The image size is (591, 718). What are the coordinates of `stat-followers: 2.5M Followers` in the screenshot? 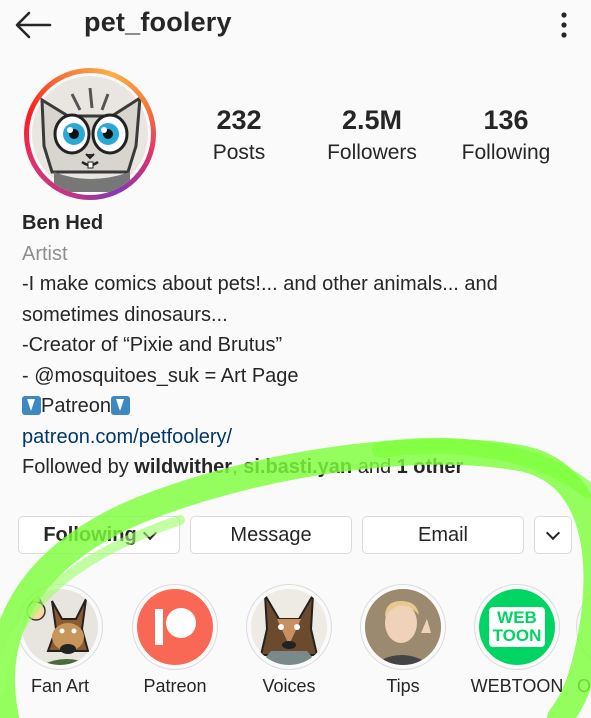 It's located at (372, 136).